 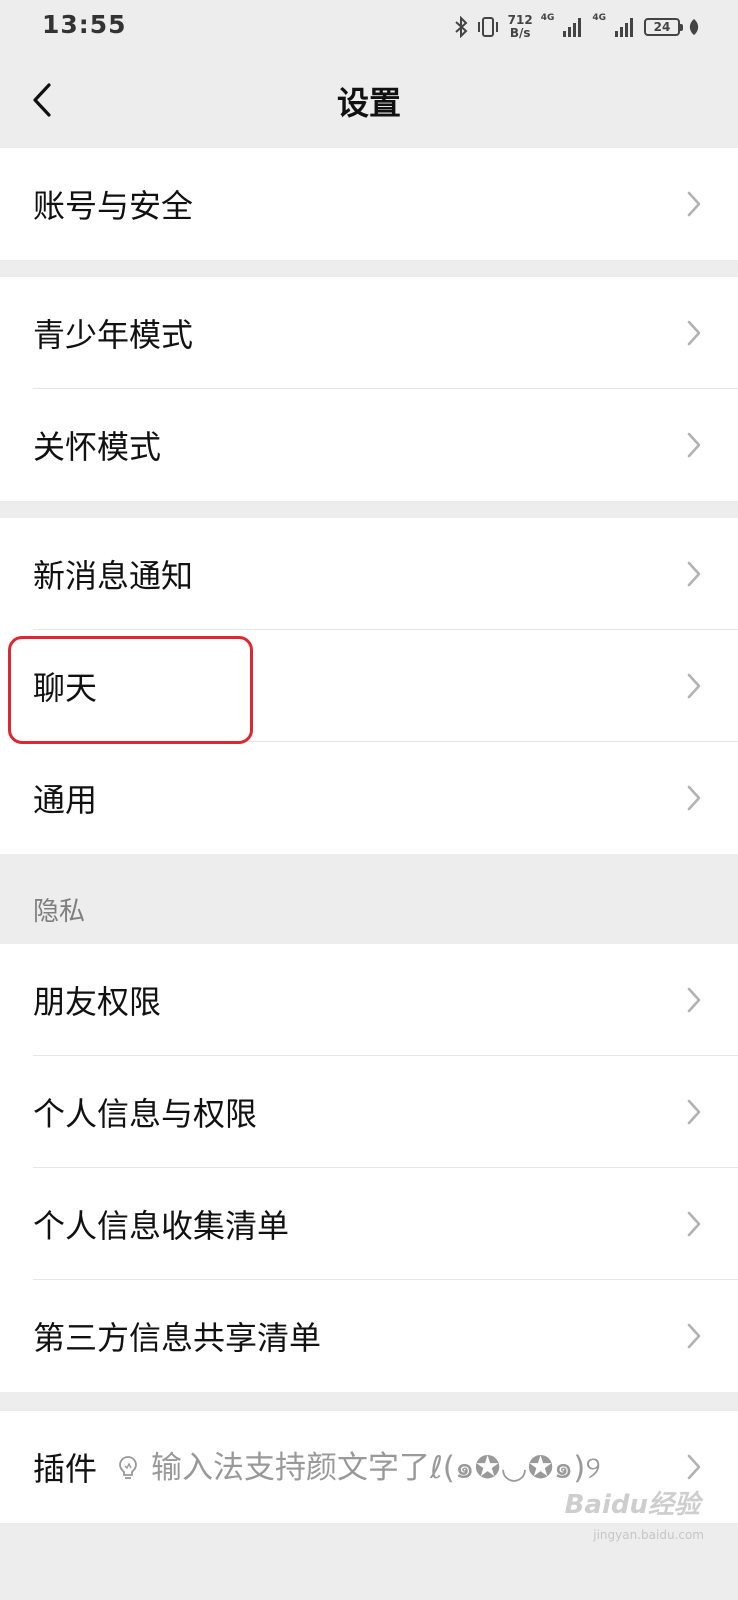 I want to click on settings-item-third-party-sharing-list: 第三方信息共享清单, so click(x=369, y=1336).